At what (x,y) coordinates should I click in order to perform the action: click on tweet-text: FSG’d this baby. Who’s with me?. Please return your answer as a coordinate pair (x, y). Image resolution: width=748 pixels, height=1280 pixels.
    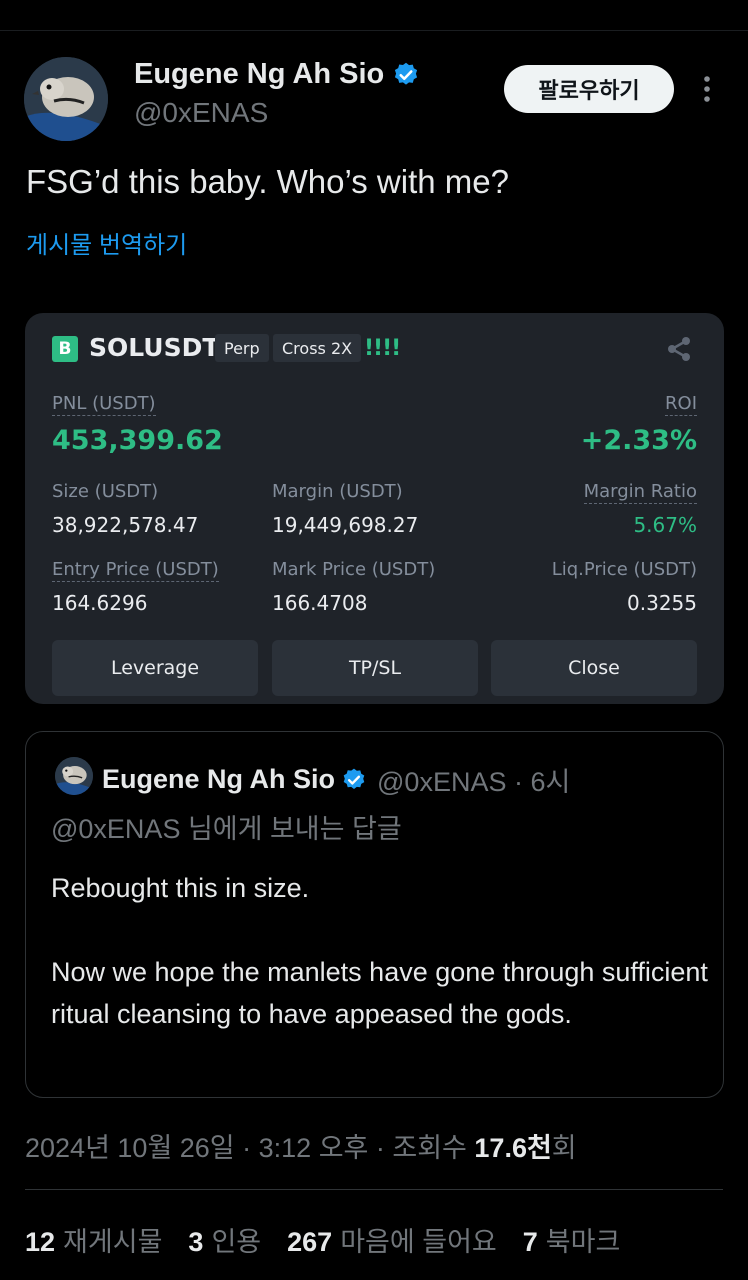
    Looking at the image, I should click on (267, 181).